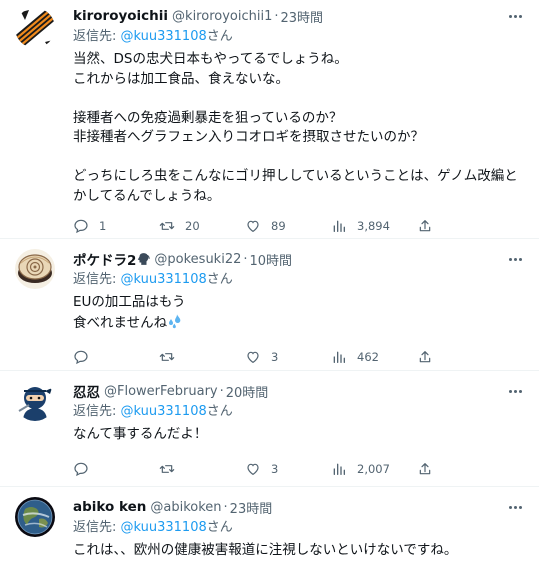  I want to click on droplets-icon, so click(175, 320).